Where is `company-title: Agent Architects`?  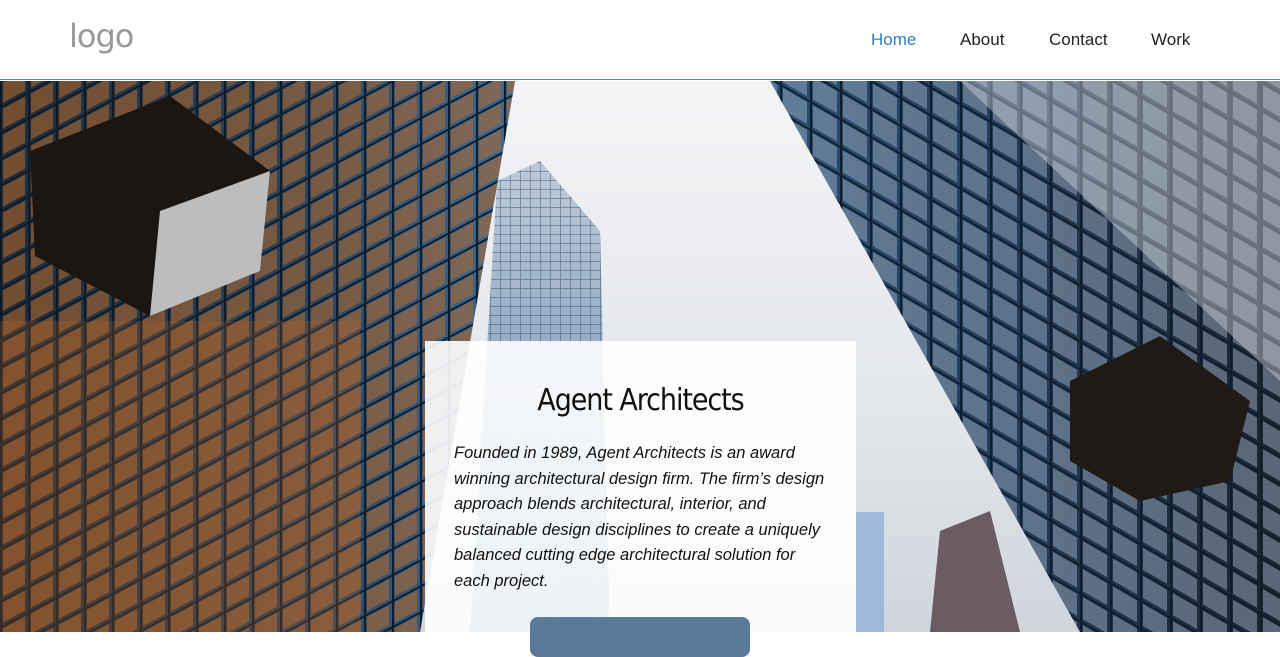 company-title: Agent Architects is located at coordinates (640, 400).